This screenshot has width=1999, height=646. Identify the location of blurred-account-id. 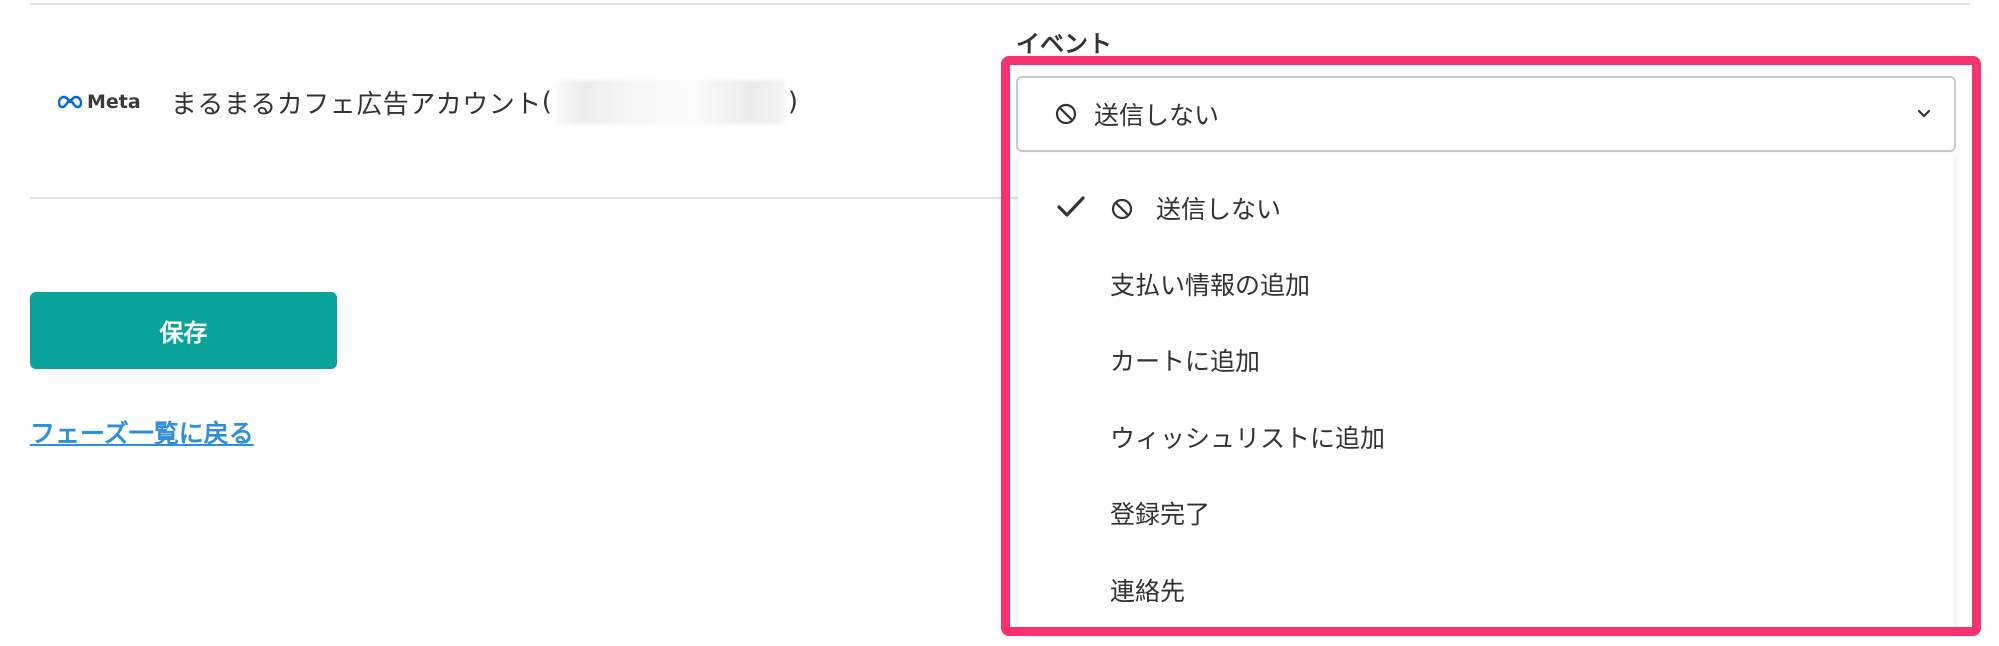
(669, 102).